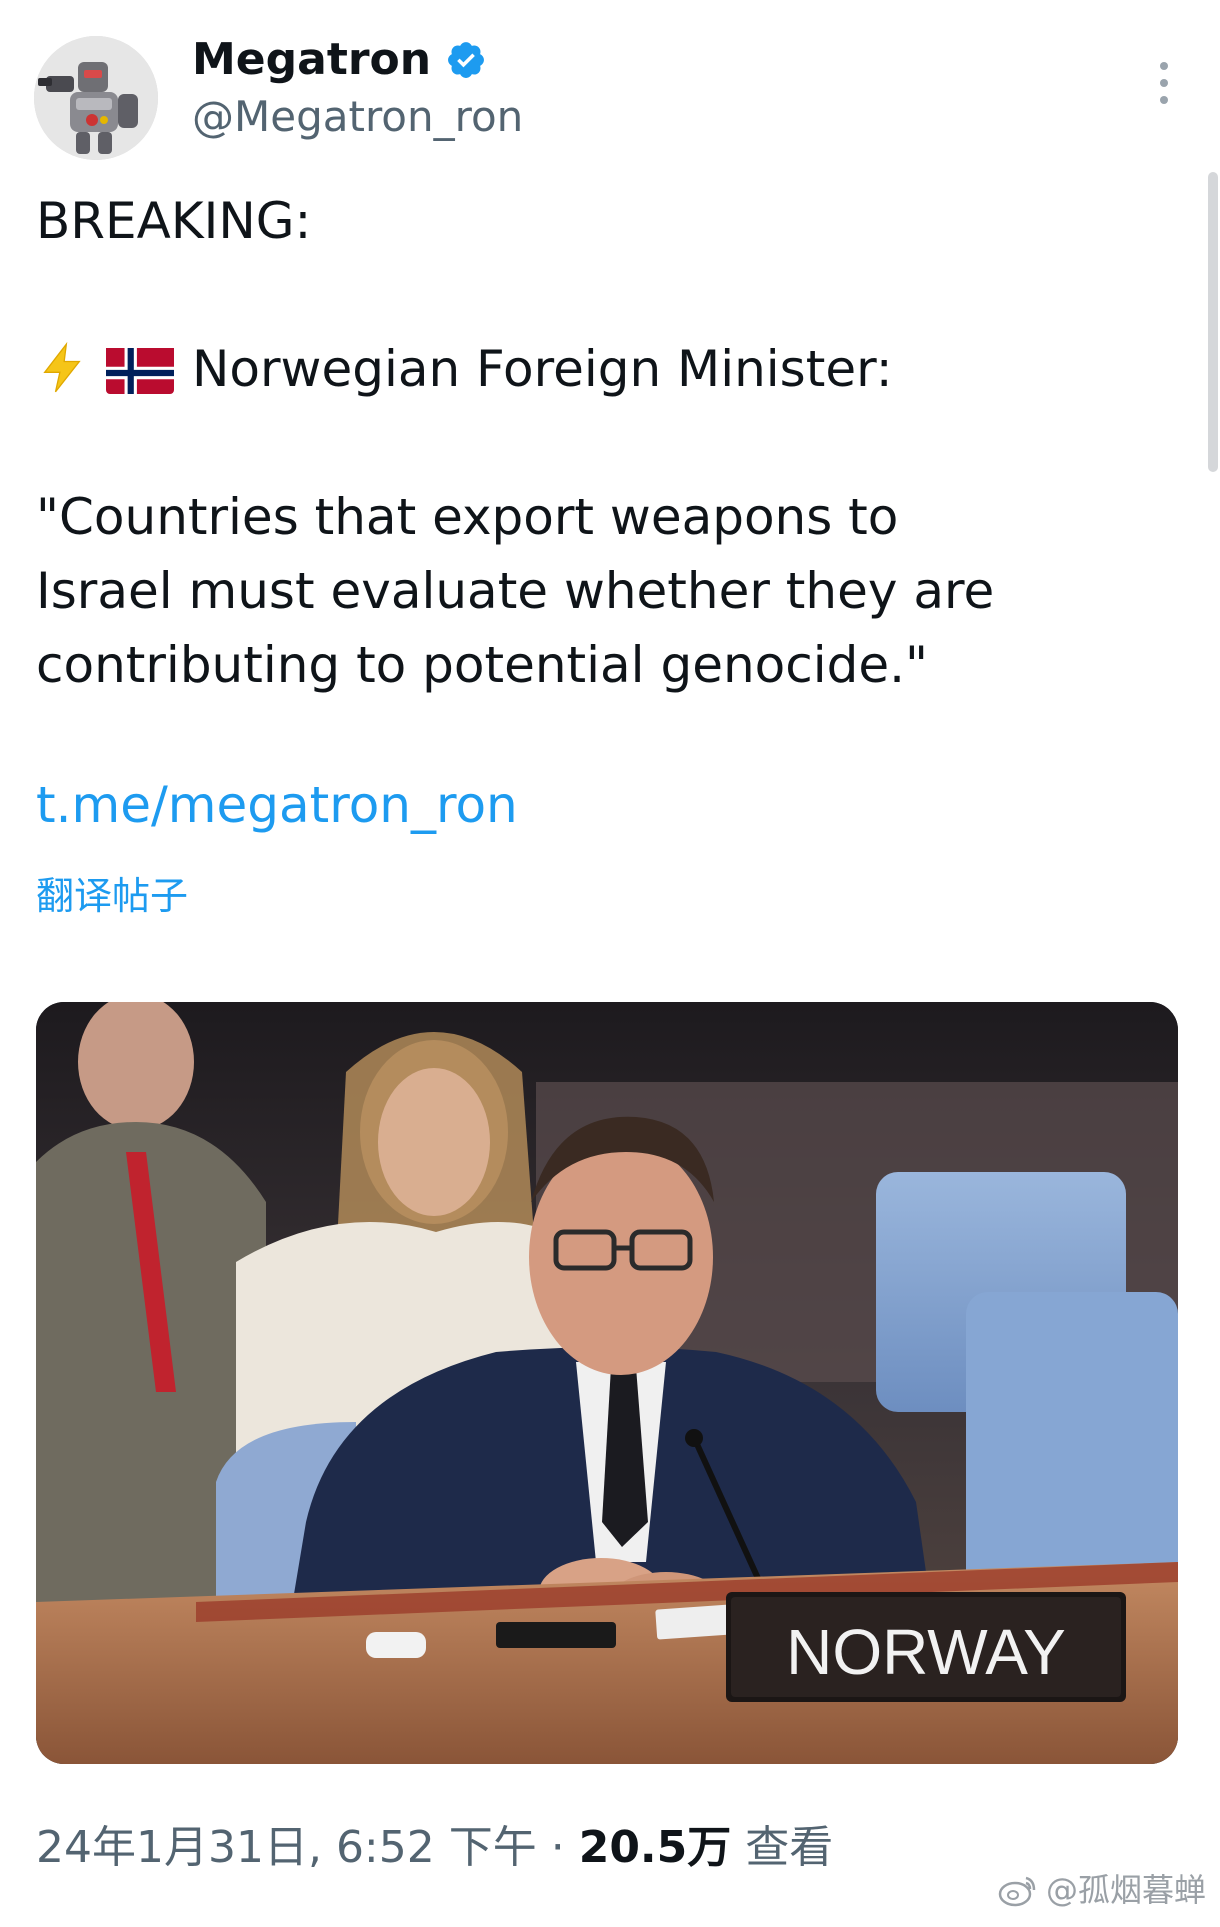 Image resolution: width=1220 pixels, height=1927 pixels. What do you see at coordinates (1164, 83) in the screenshot?
I see `more-vertical-icon` at bounding box center [1164, 83].